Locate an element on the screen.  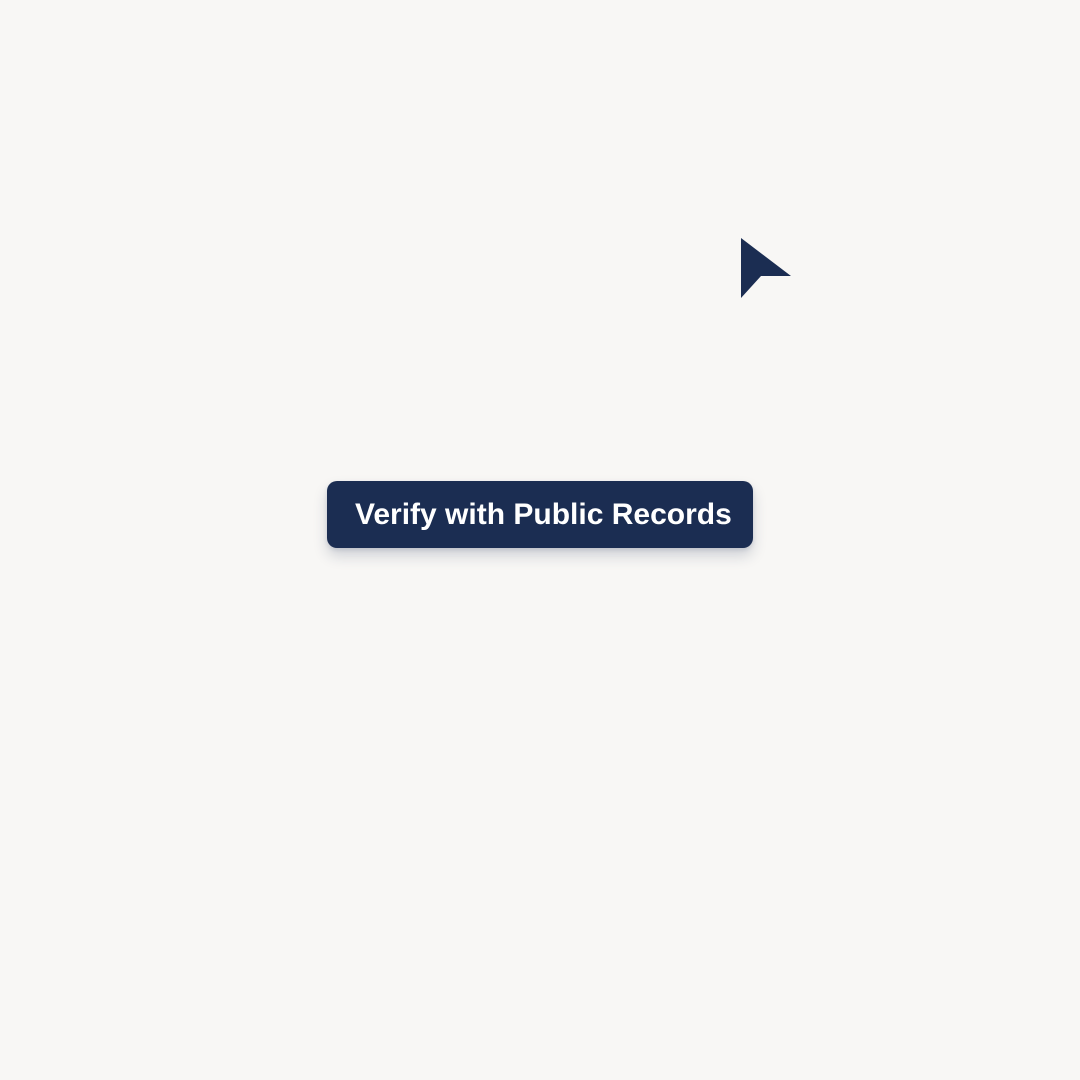
mouse-pointer-icon is located at coordinates (766, 269).